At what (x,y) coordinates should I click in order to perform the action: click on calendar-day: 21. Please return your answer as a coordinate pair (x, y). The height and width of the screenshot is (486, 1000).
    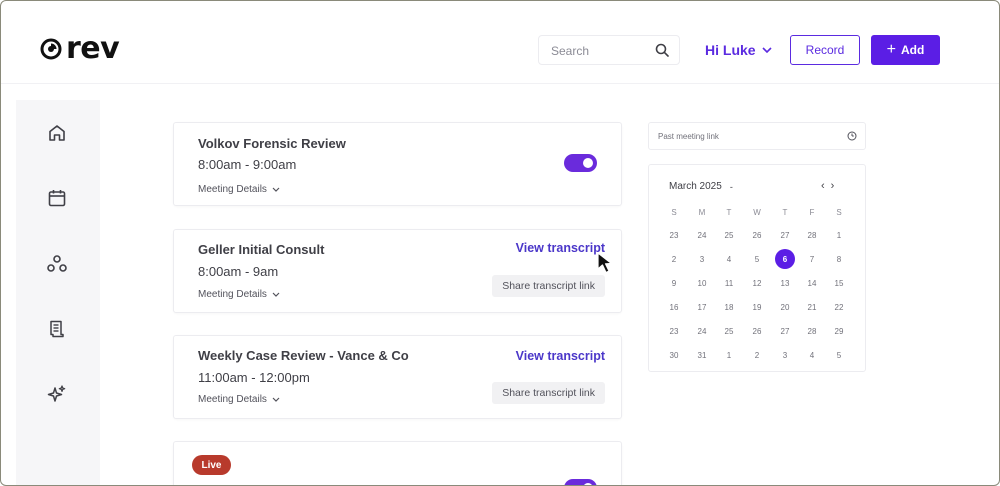
    Looking at the image, I should click on (812, 307).